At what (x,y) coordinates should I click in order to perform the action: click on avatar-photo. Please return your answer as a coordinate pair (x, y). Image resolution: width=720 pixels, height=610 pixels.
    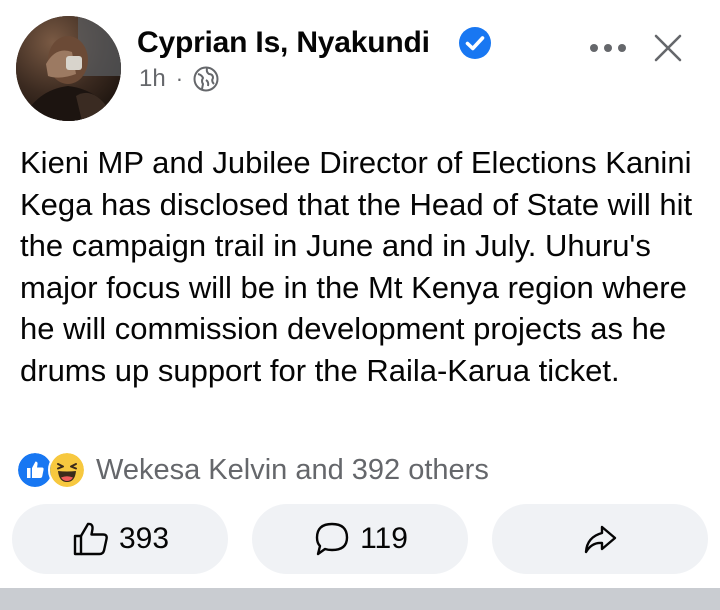
    Looking at the image, I should click on (68, 68).